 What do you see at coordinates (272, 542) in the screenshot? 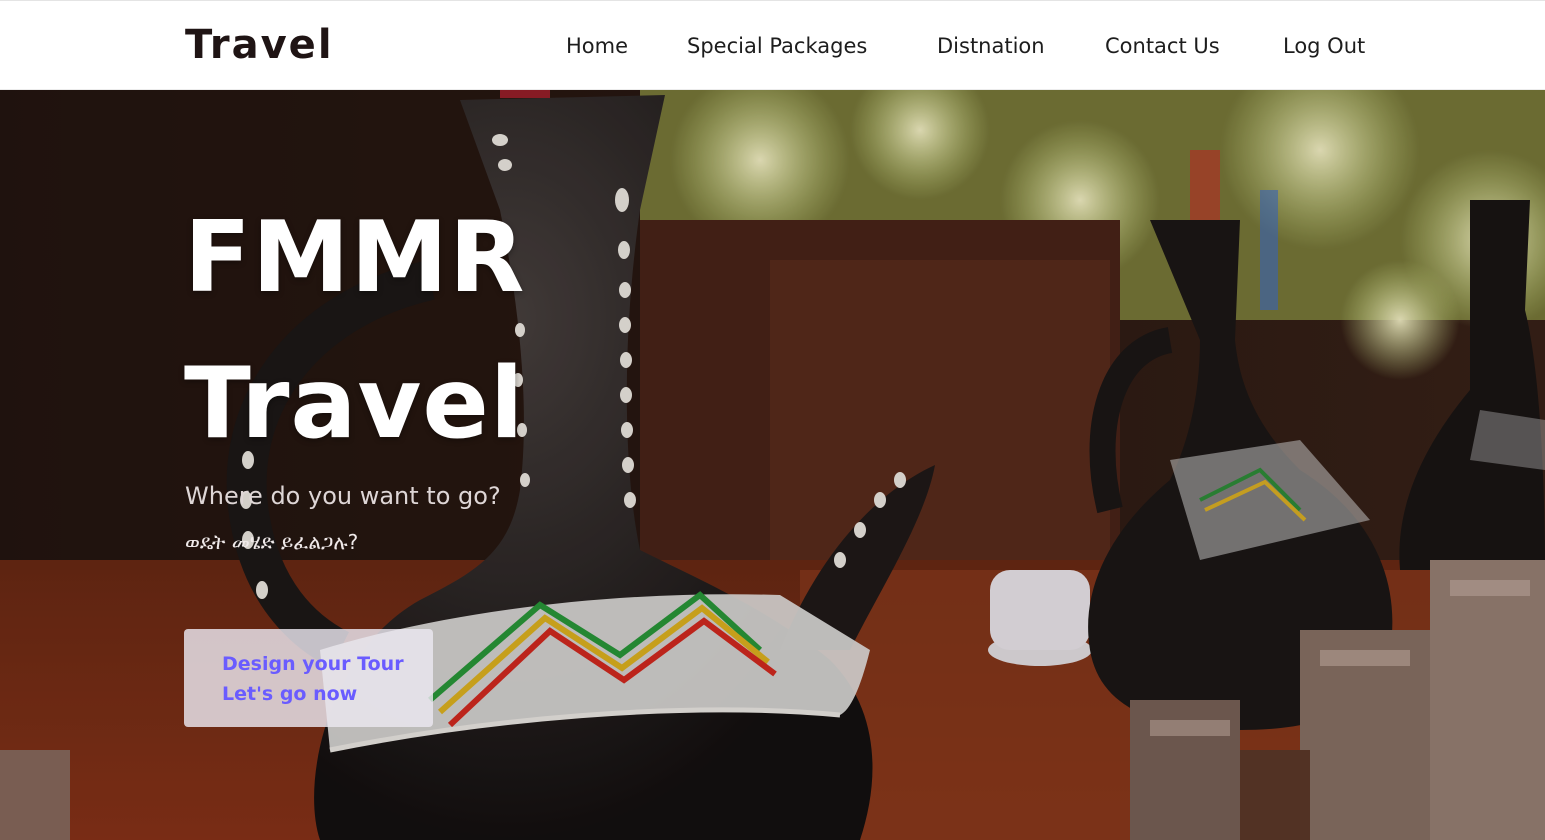
I see `hero-subtitle-amharic: ወዴት መሄድ ይፈልጋሉ?` at bounding box center [272, 542].